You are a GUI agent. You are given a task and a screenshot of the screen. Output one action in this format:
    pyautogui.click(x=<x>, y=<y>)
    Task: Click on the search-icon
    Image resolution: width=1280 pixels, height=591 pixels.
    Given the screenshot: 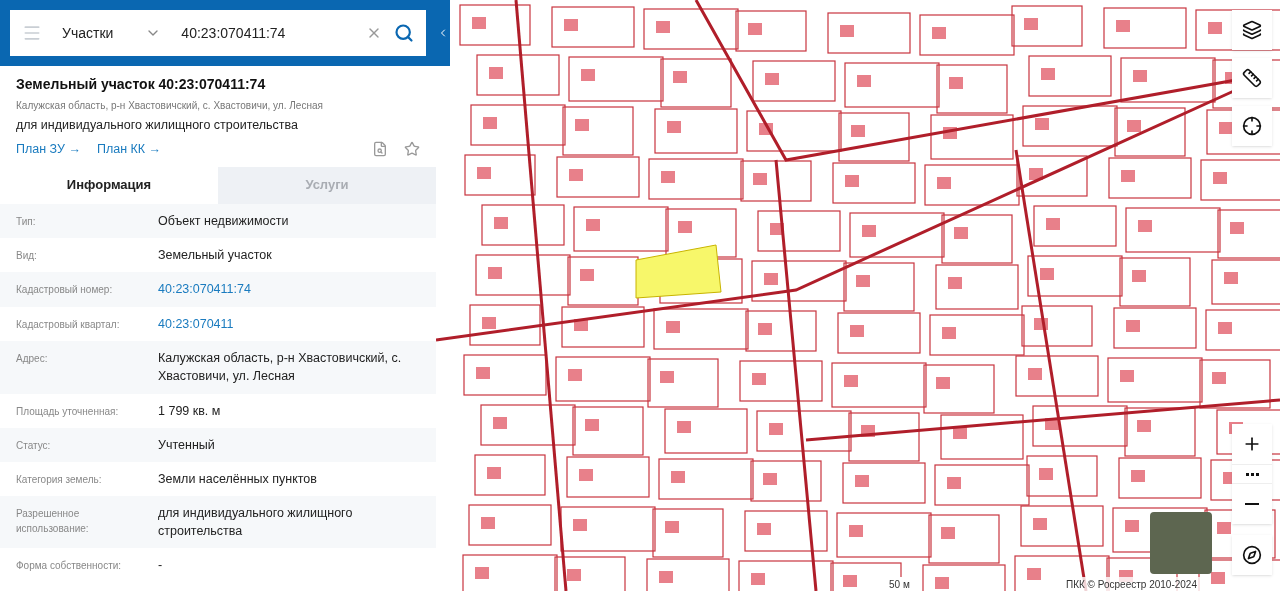 What is the action you would take?
    pyautogui.click(x=404, y=33)
    